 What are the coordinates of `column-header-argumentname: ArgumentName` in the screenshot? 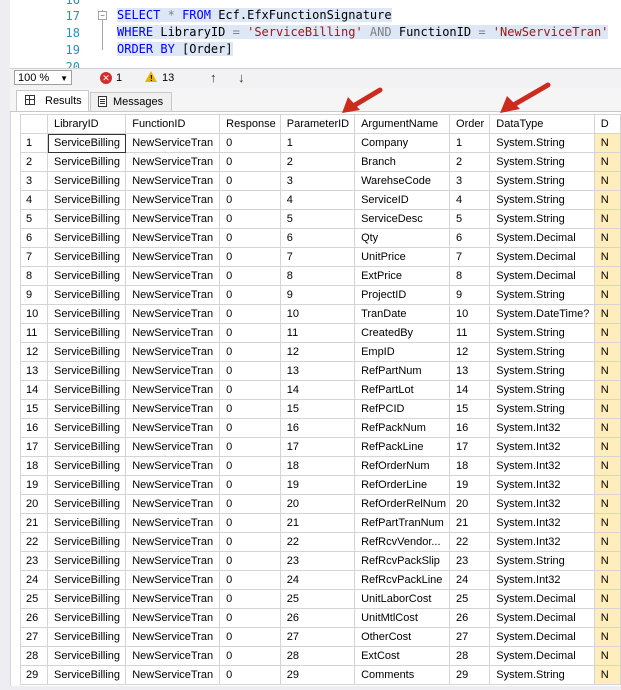 It's located at (402, 124).